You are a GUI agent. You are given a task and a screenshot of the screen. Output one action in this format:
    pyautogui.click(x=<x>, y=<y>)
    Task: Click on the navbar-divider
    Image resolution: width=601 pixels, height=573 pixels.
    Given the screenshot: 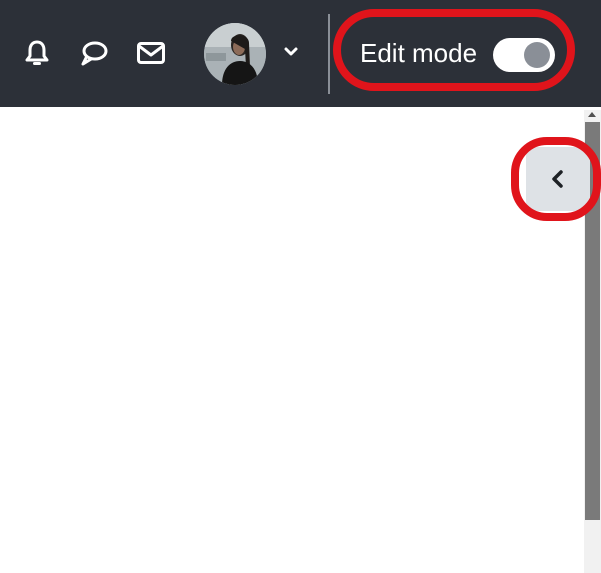 What is the action you would take?
    pyautogui.click(x=329, y=54)
    